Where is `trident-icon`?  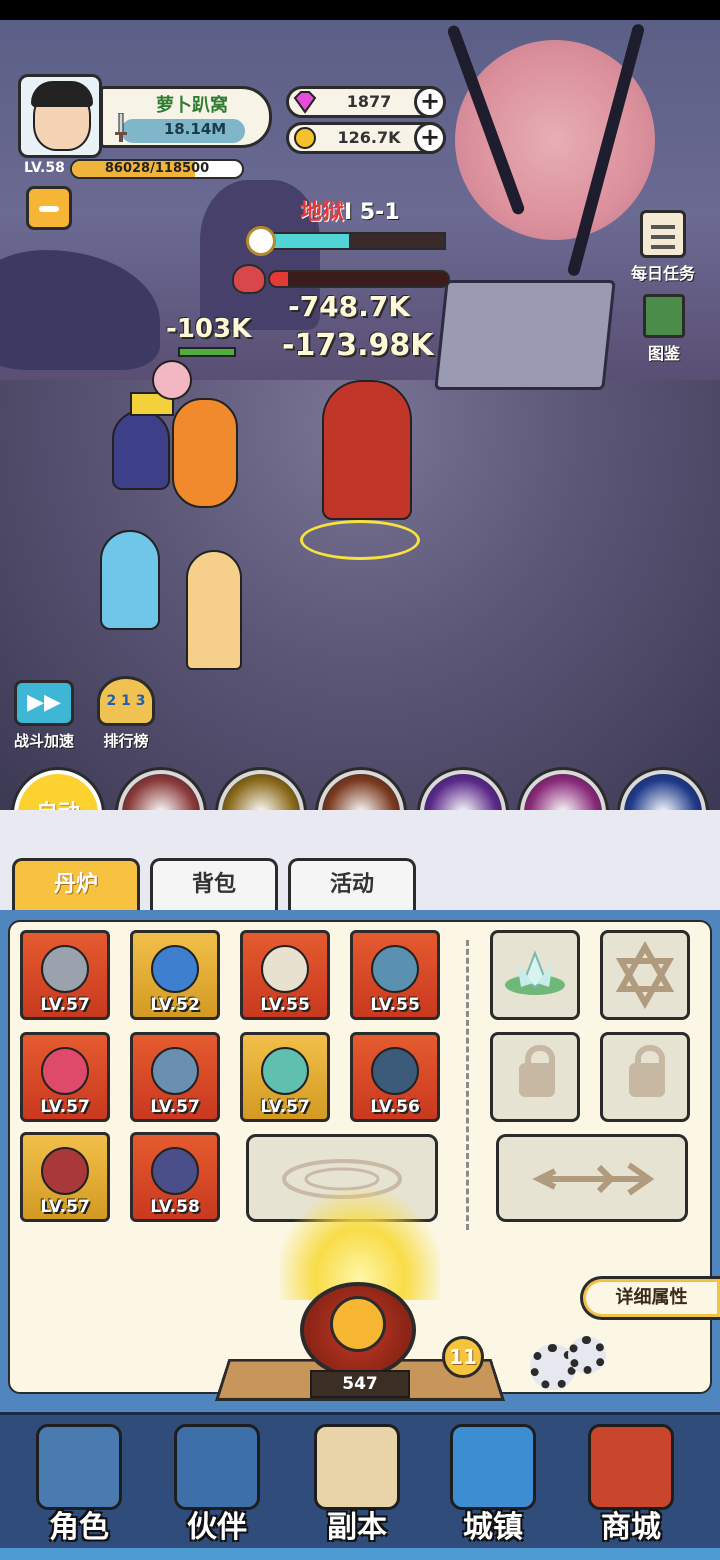 trident-icon is located at coordinates (593, 1179).